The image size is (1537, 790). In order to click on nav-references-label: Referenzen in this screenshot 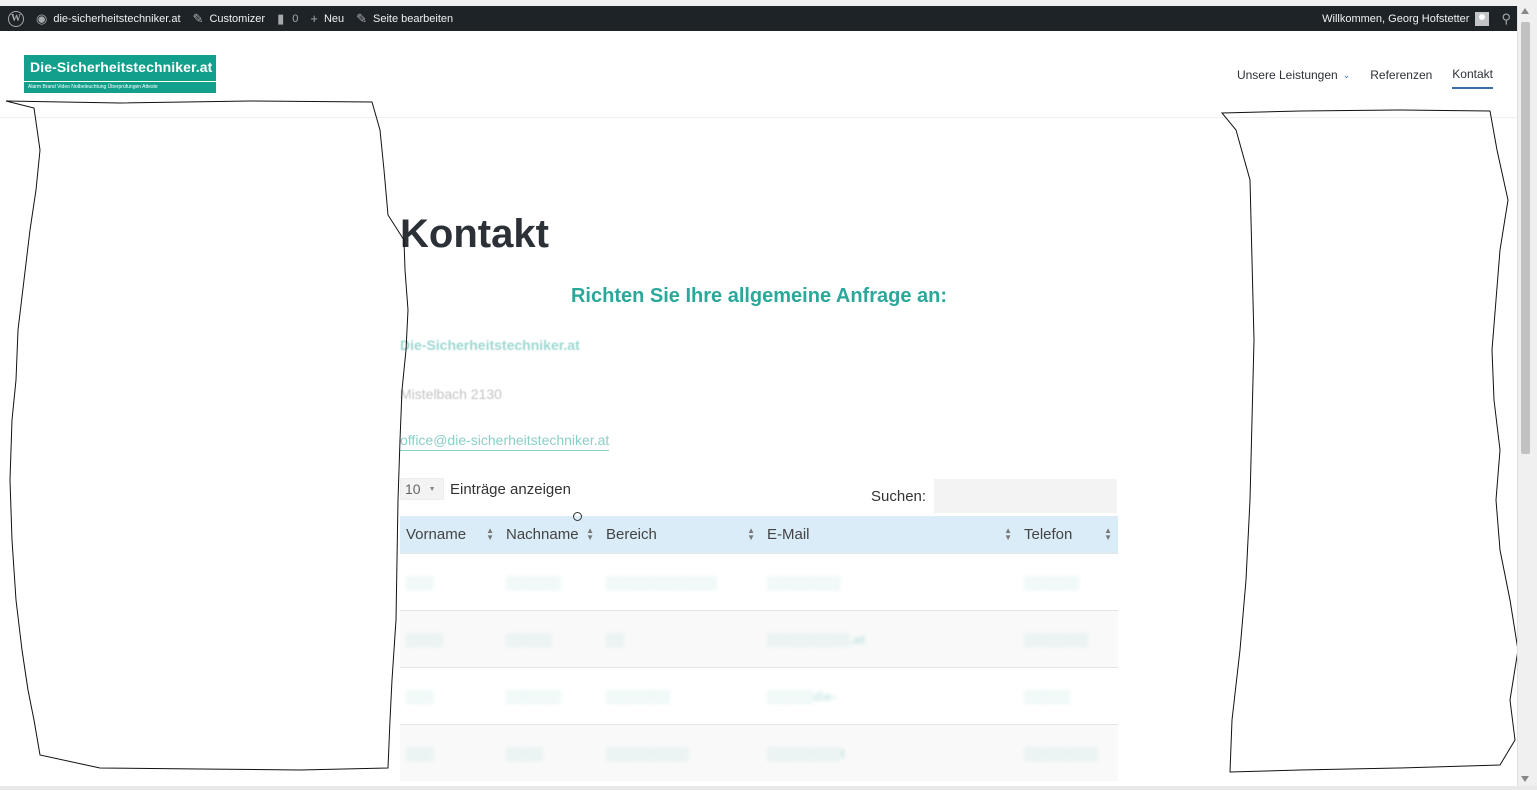, I will do `click(1401, 75)`.